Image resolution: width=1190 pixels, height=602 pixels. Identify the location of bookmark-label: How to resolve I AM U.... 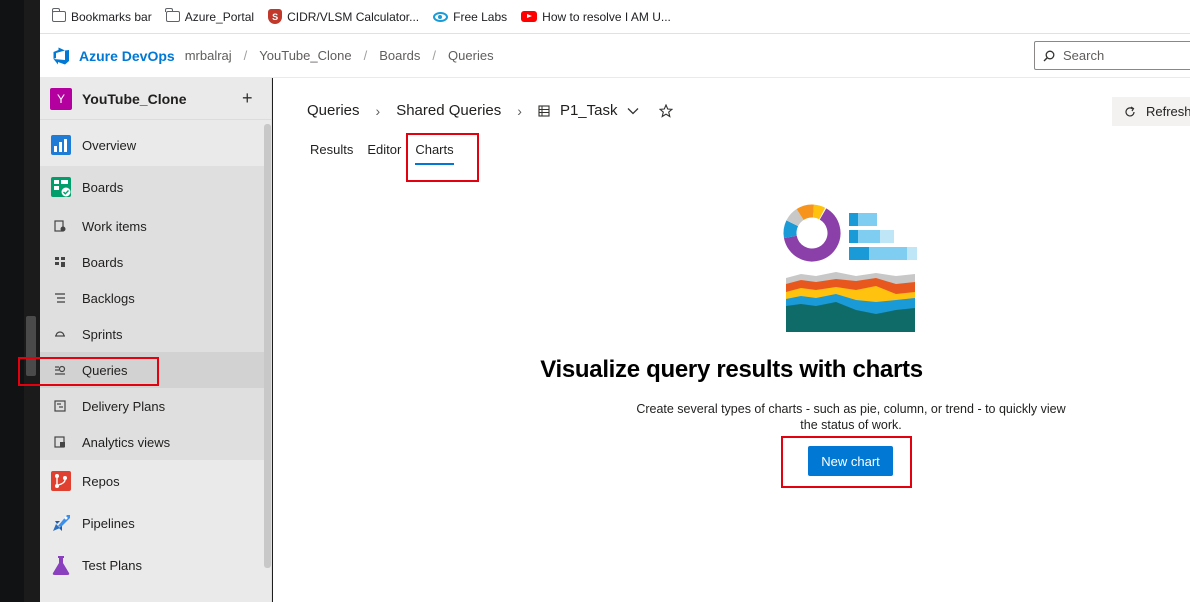
(606, 16).